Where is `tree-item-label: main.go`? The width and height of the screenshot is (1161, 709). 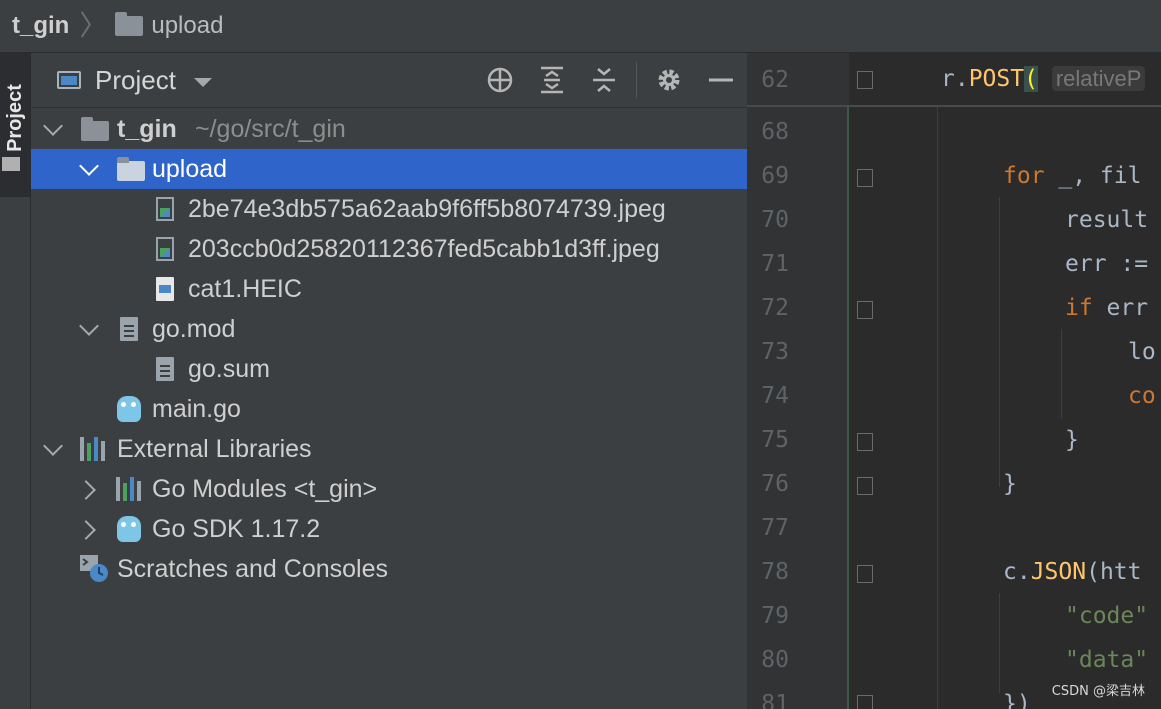
tree-item-label: main.go is located at coordinates (196, 408).